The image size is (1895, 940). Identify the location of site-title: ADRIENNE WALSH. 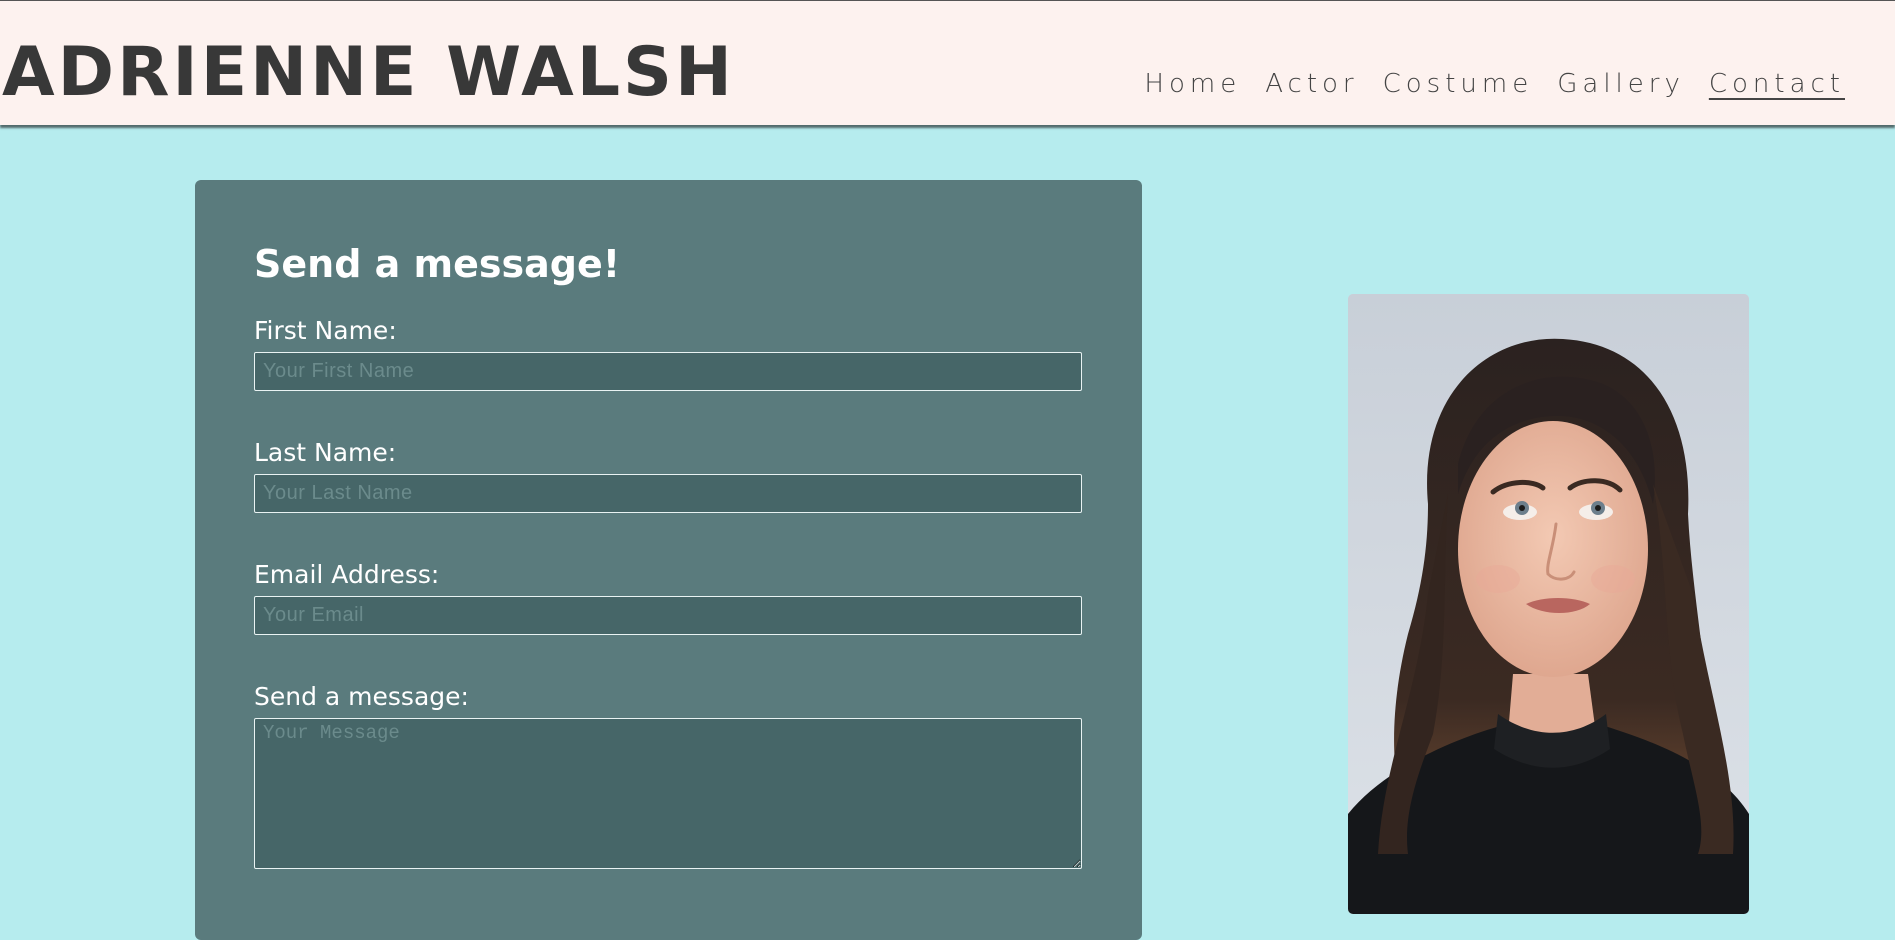
(368, 72).